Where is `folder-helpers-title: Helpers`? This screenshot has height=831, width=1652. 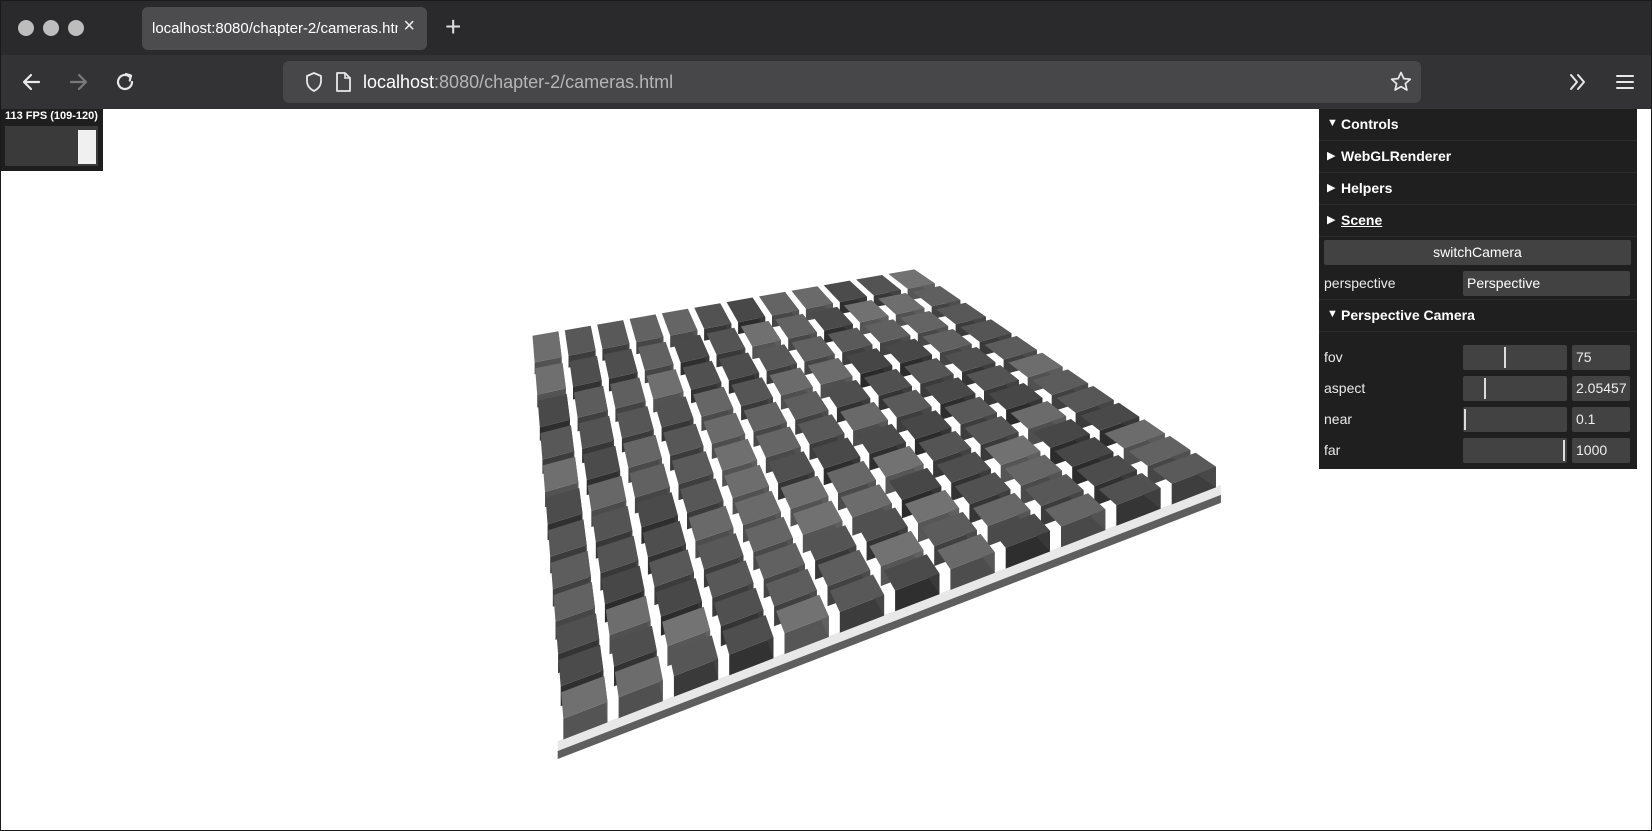
folder-helpers-title: Helpers is located at coordinates (1367, 188).